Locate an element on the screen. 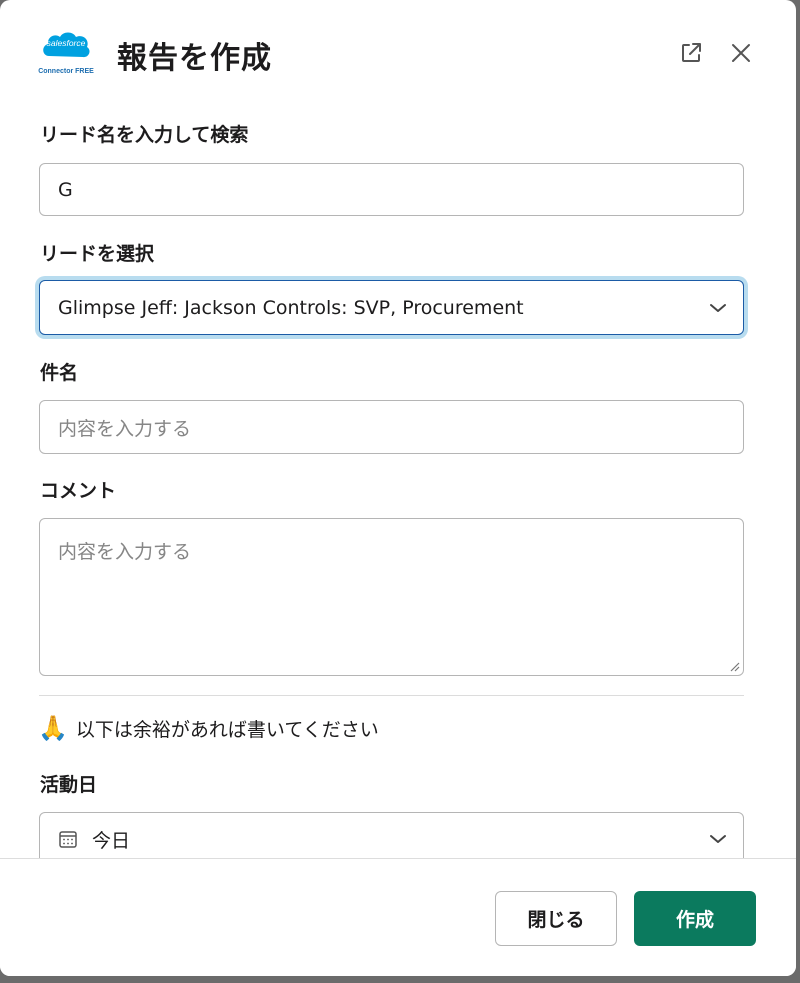 This screenshot has width=800, height=983. modal-title: 報告を作成 is located at coordinates (194, 58).